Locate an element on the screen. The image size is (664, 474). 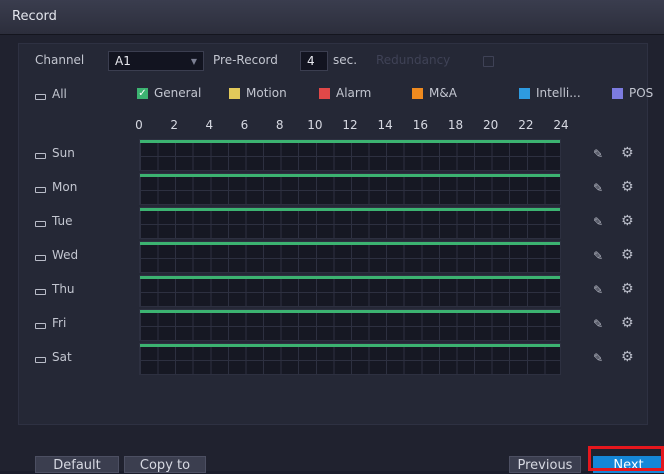
timeline-tick-label: 8 is located at coordinates (279, 125).